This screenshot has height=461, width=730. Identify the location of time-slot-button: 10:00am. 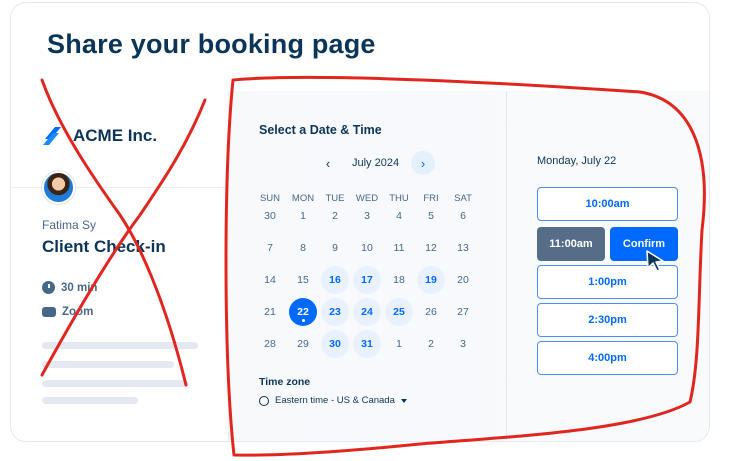
(607, 204).